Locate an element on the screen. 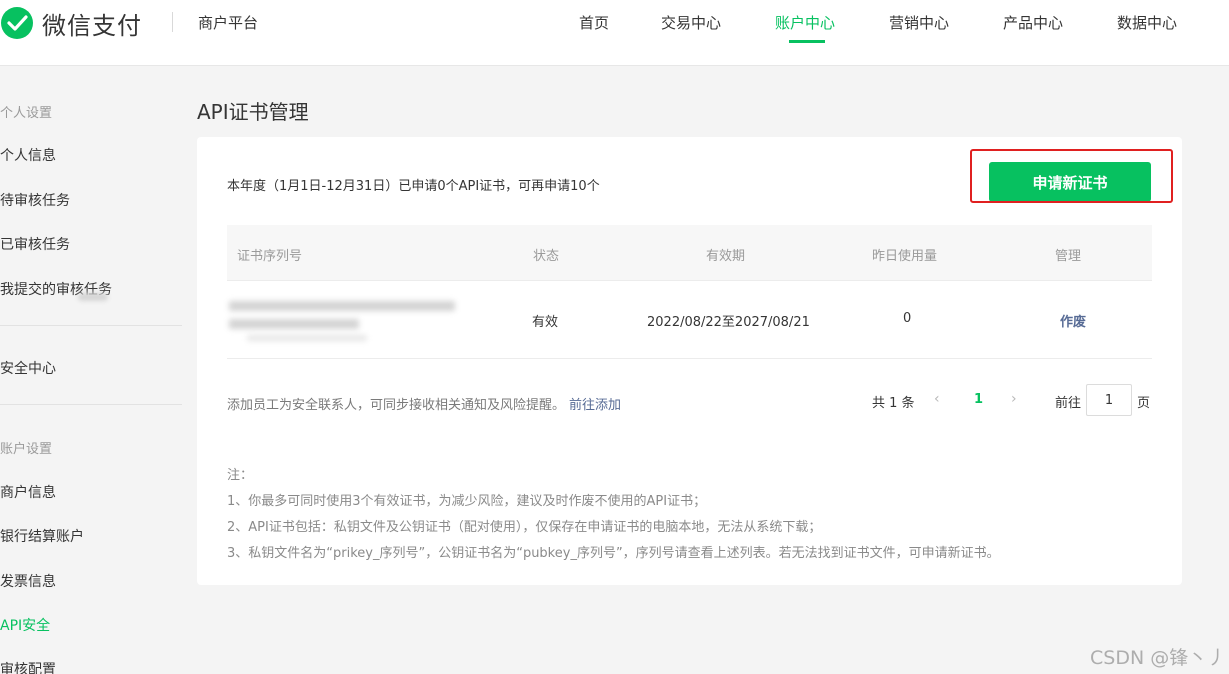 The height and width of the screenshot is (674, 1229). sidebar-group-personal: 个人设置 is located at coordinates (26, 113).